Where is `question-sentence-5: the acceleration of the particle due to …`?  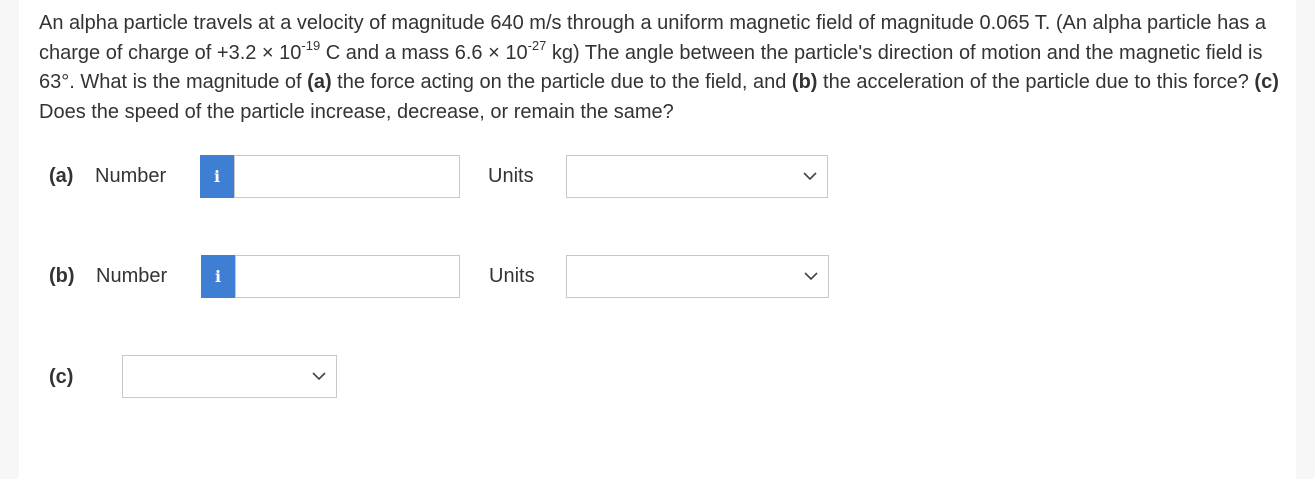
question-sentence-5: the acceleration of the particle due to … is located at coordinates (1036, 82).